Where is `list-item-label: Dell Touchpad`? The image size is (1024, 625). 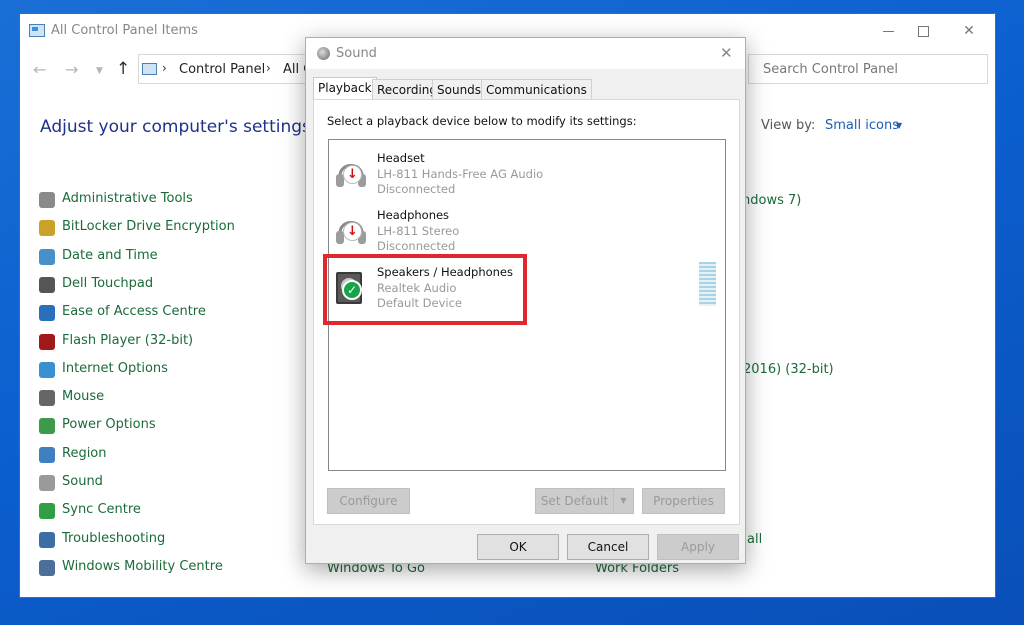 list-item-label: Dell Touchpad is located at coordinates (108, 283).